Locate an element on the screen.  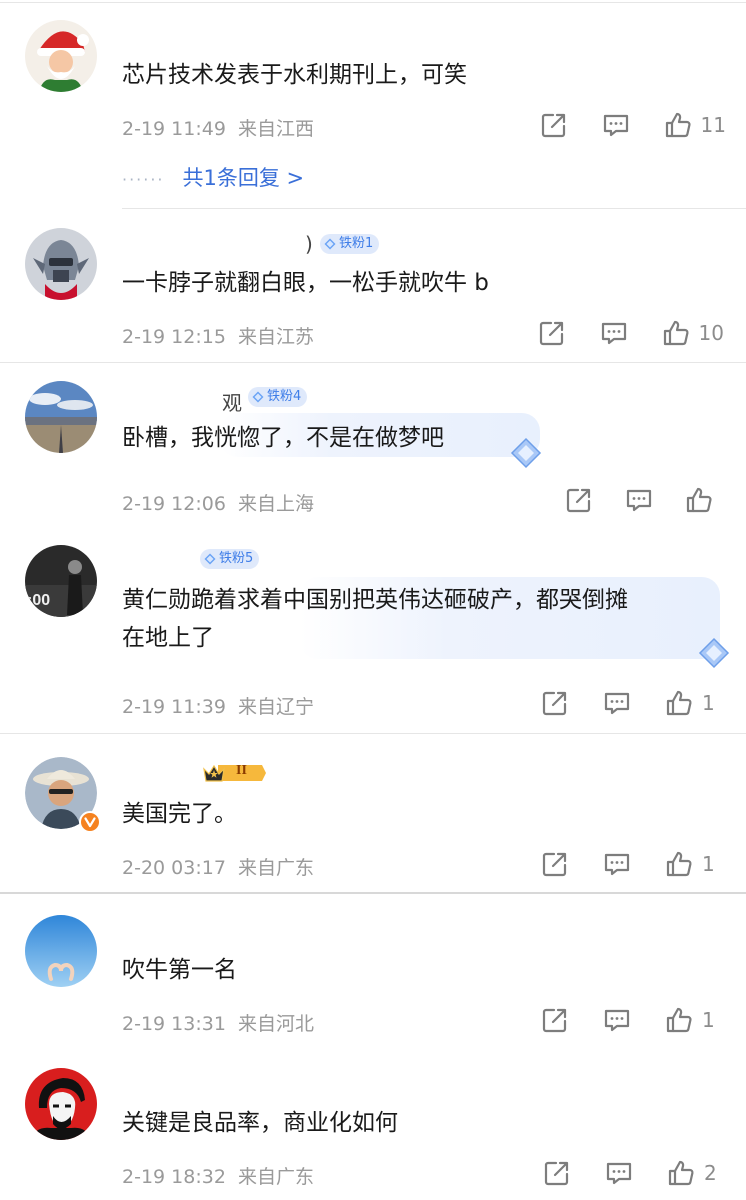
fan-badge-label: 铁粉4 is located at coordinates (284, 396).